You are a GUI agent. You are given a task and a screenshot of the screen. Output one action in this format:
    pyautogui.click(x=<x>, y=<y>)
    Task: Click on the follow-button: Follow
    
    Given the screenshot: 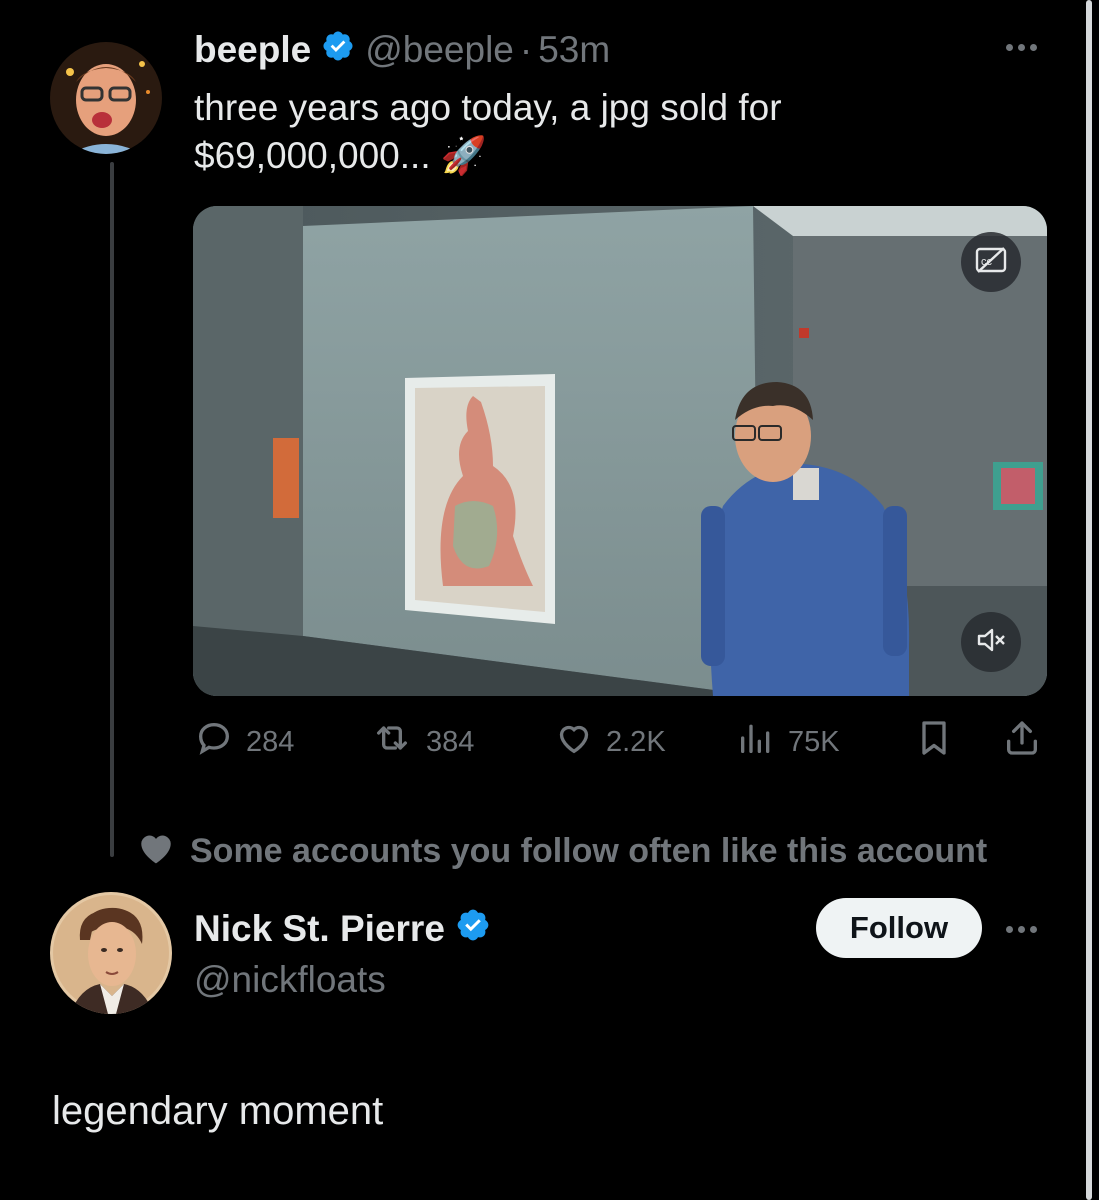 What is the action you would take?
    pyautogui.click(x=899, y=928)
    